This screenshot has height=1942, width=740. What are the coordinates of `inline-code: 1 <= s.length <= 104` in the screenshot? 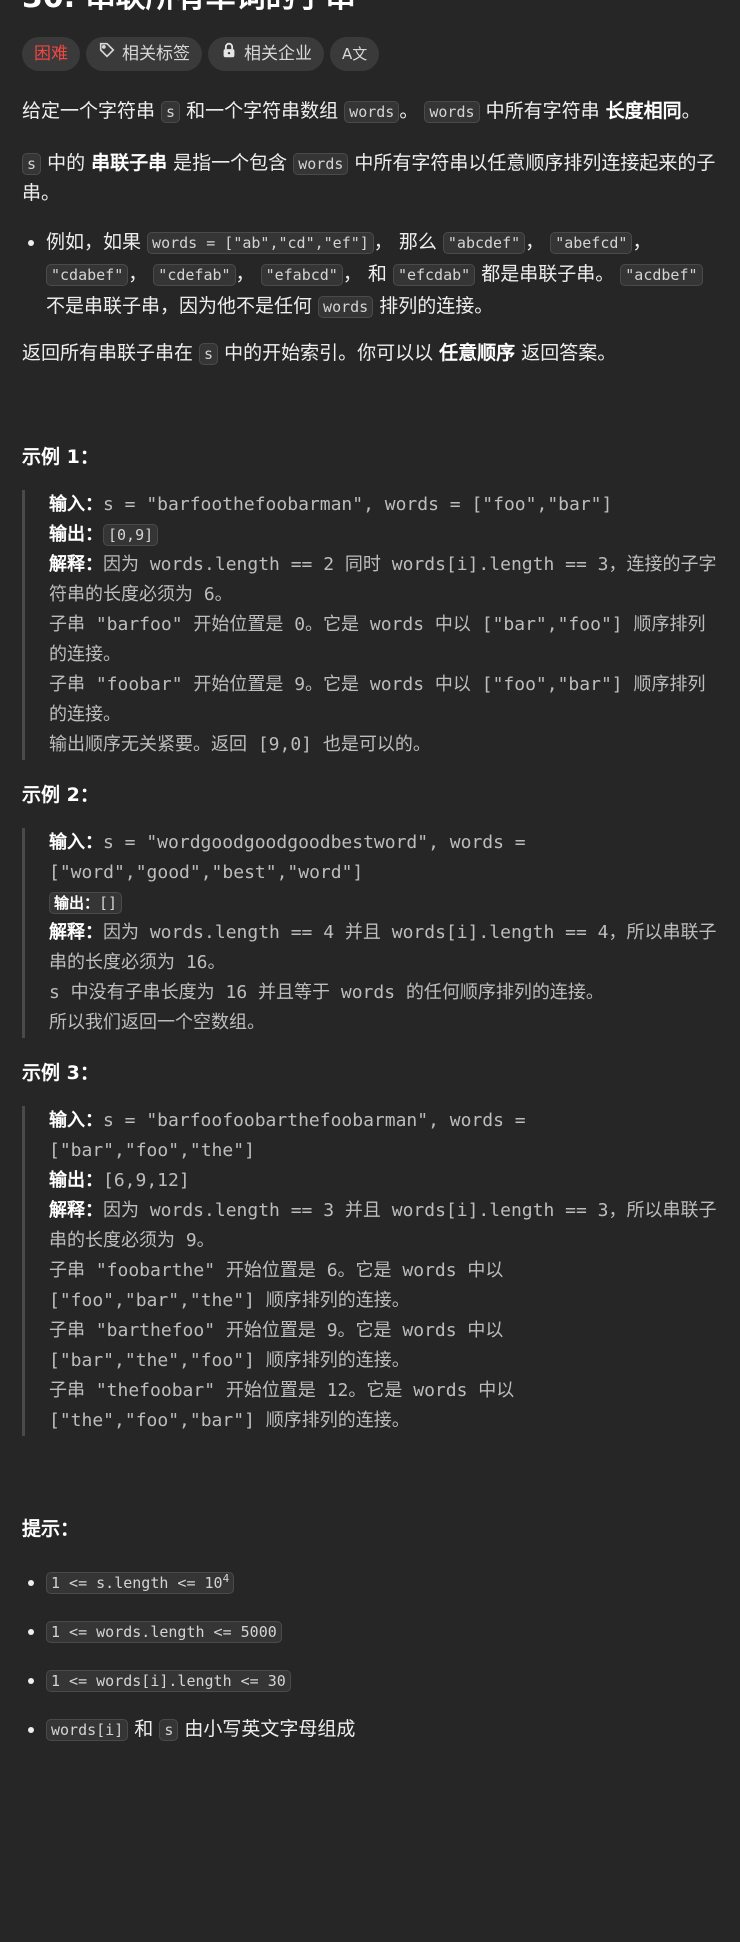 It's located at (140, 1583).